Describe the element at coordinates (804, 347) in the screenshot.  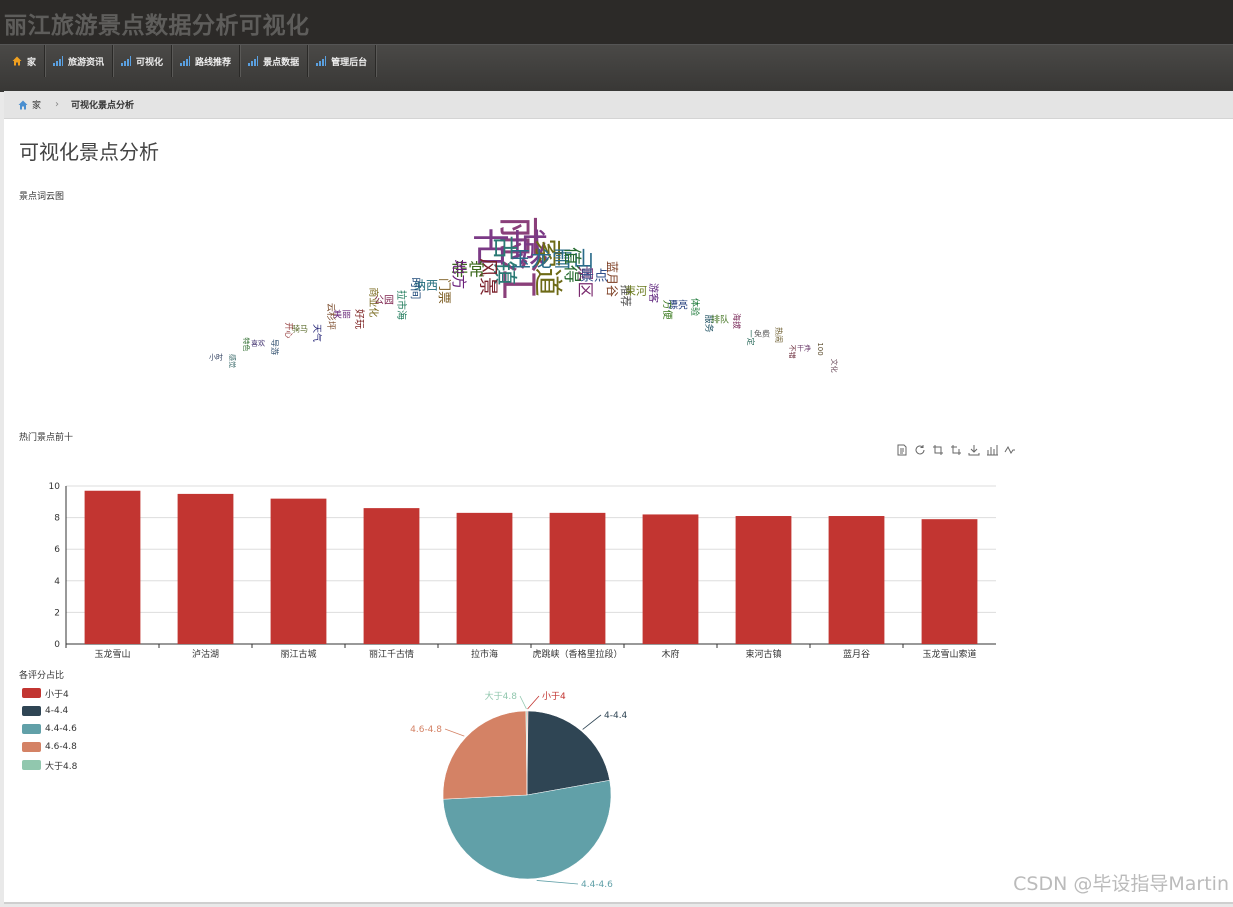
I see `wordcloud-word: 干净` at that location.